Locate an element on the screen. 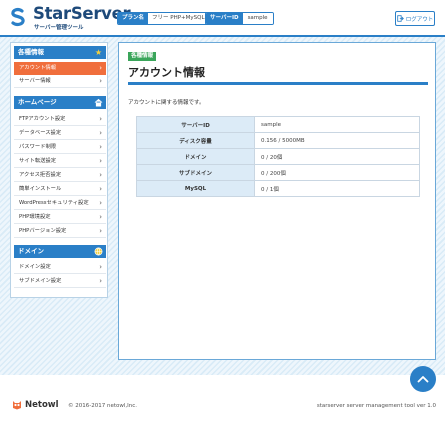  sidebar-item-ftp-account: FTPアカウント設定 › is located at coordinates (60, 119).